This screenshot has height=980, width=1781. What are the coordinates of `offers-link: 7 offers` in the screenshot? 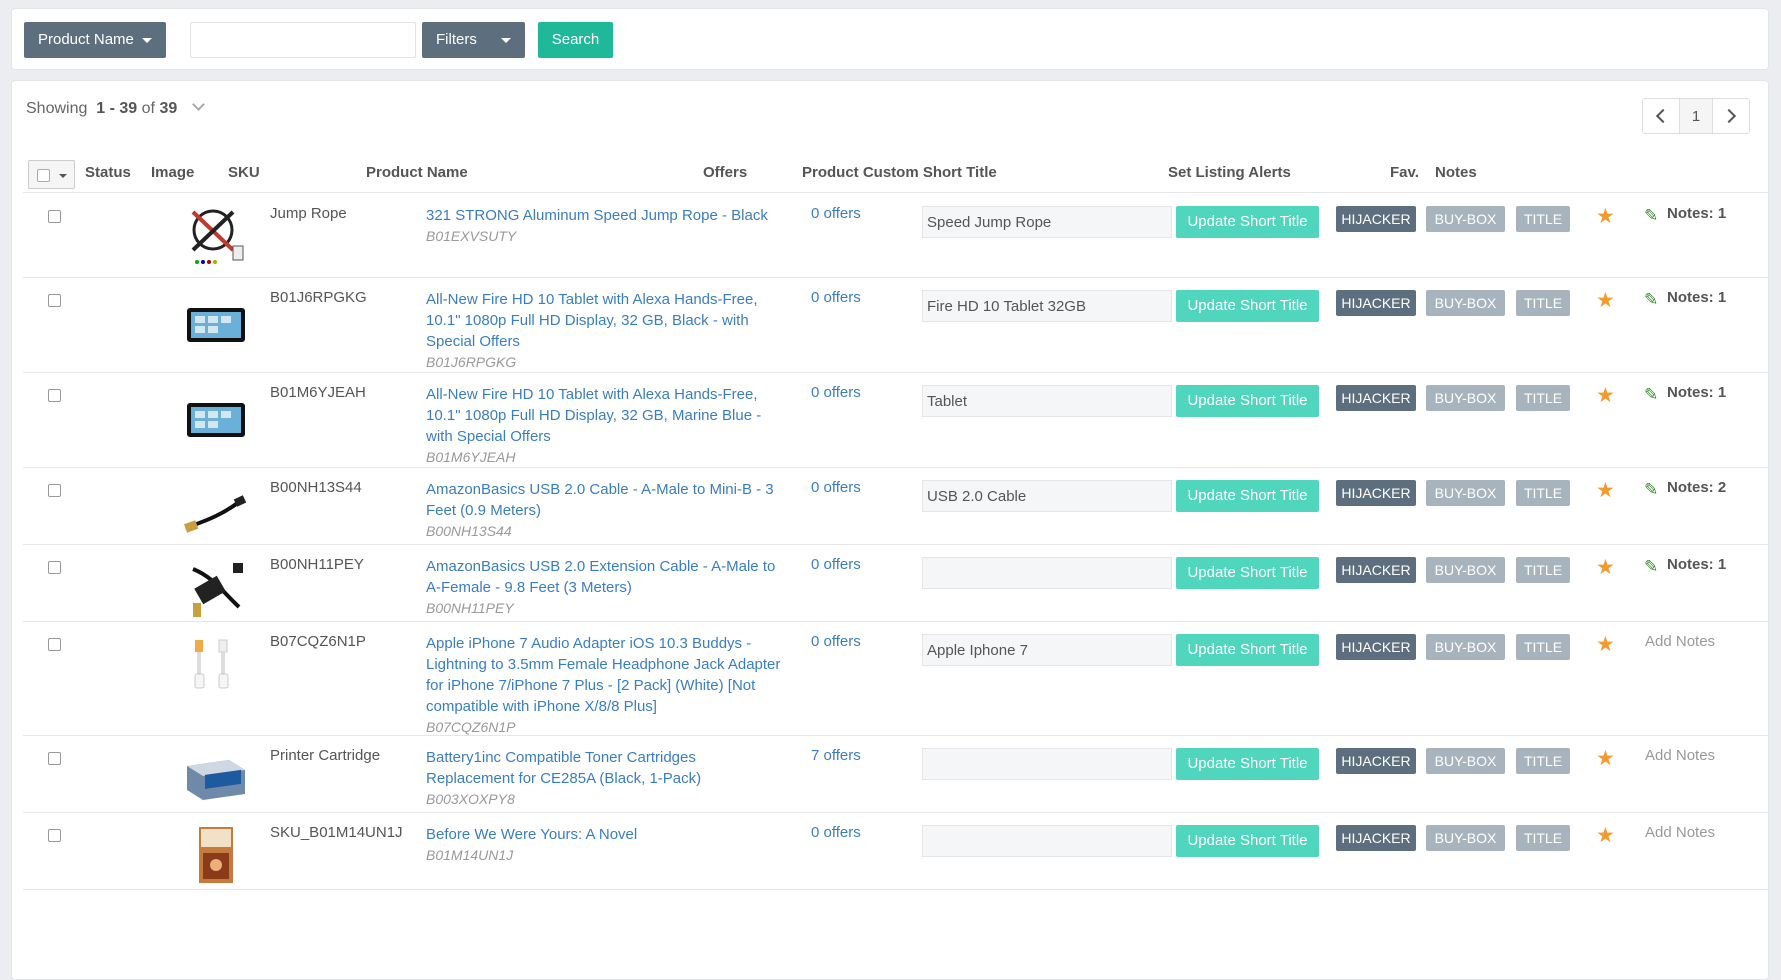 It's located at (836, 755).